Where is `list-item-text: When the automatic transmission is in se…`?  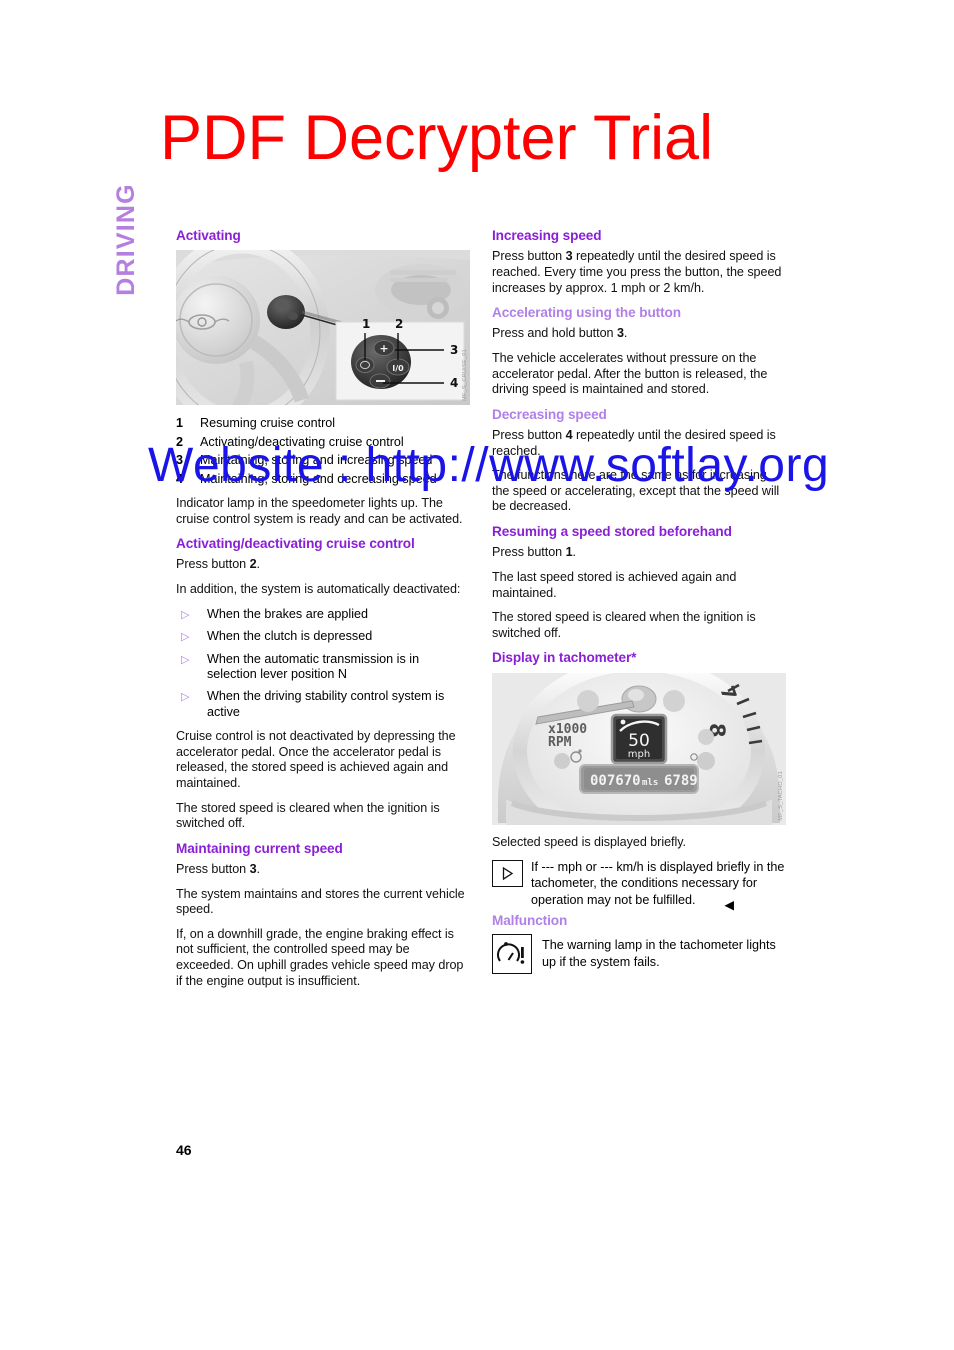
list-item-text: When the automatic transmission is in se… is located at coordinates (313, 666).